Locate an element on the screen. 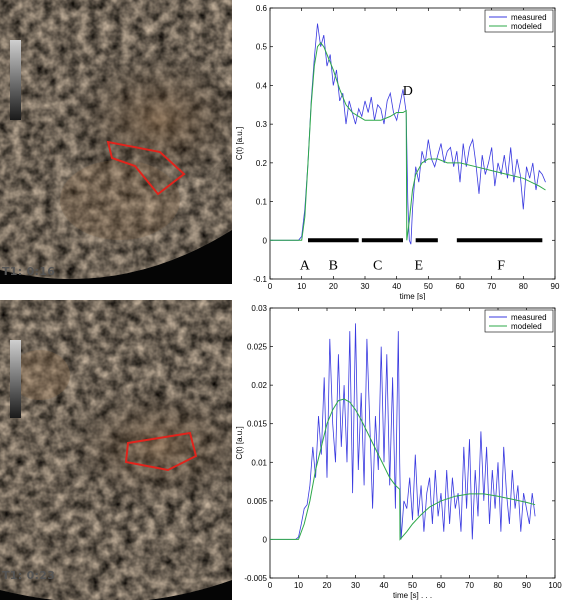 The width and height of the screenshot is (567, 600). phase-label-C: C is located at coordinates (377, 265).